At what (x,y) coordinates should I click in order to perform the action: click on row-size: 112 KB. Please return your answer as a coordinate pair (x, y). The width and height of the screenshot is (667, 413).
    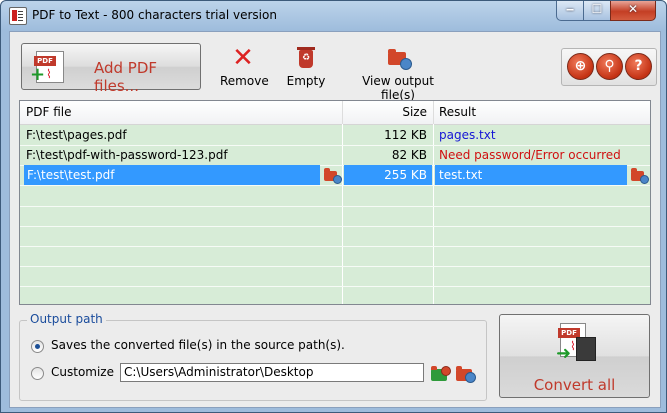
    Looking at the image, I should click on (405, 135).